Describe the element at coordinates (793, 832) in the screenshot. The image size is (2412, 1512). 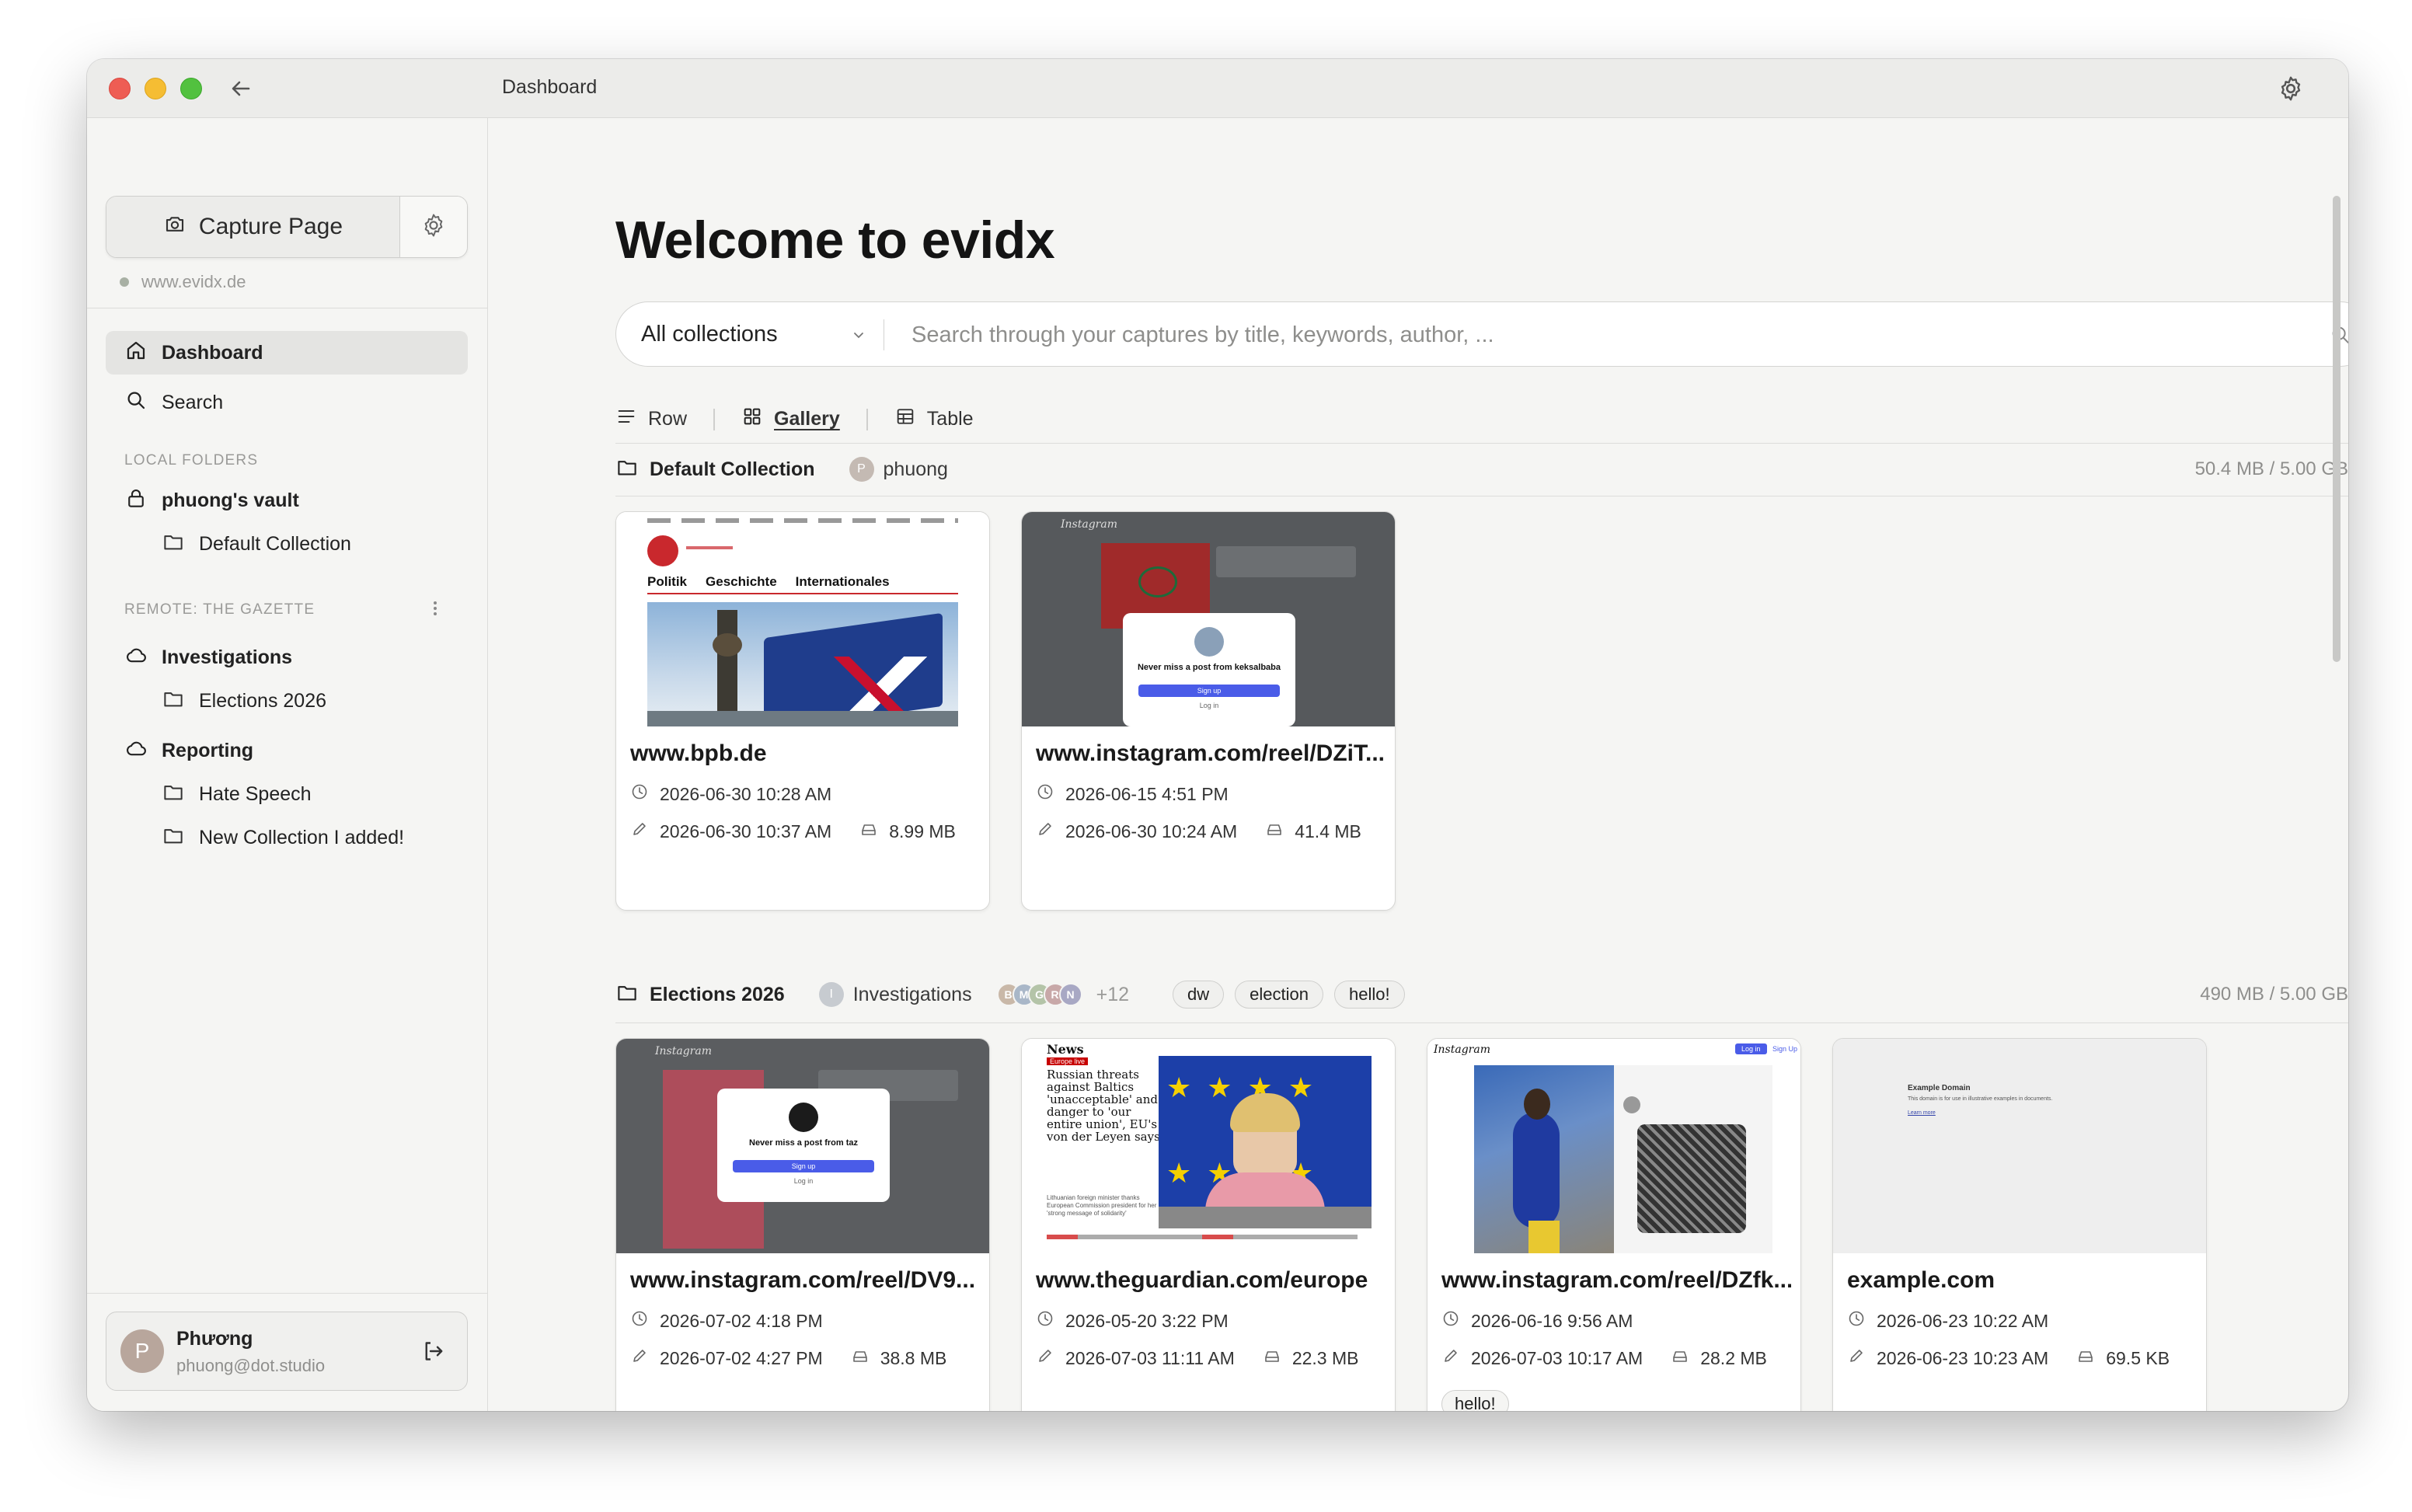
I see `edited-time: 2026-06-30 10:37 AM 8.99 MB` at that location.